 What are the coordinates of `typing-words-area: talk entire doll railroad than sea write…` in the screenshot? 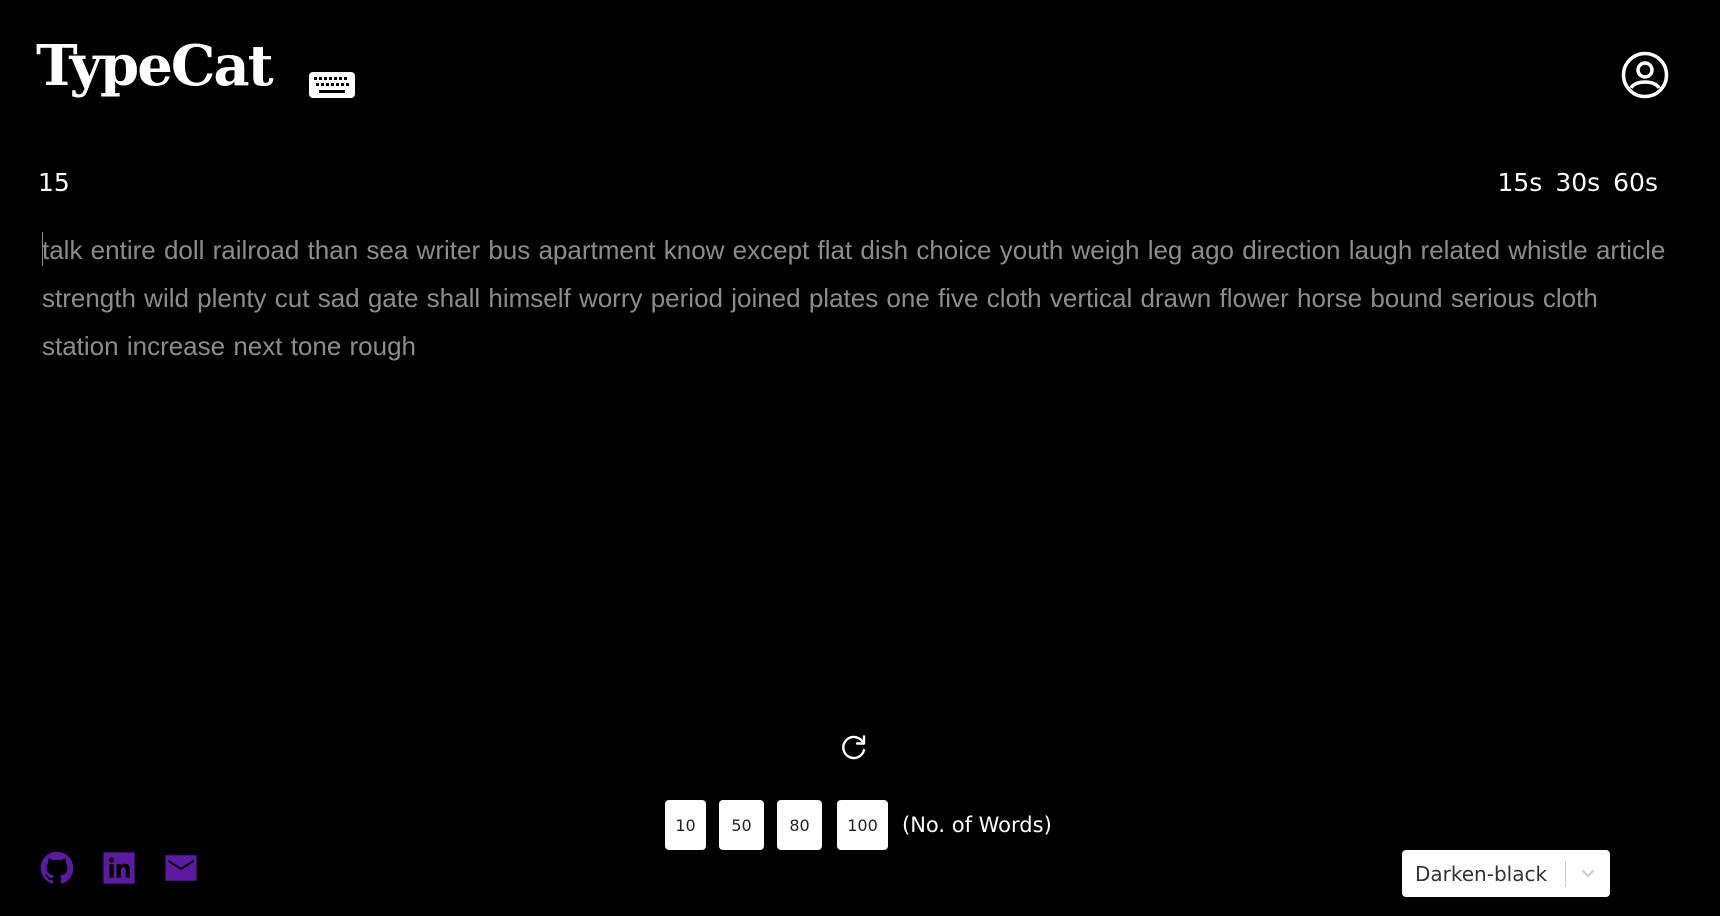 It's located at (862, 298).